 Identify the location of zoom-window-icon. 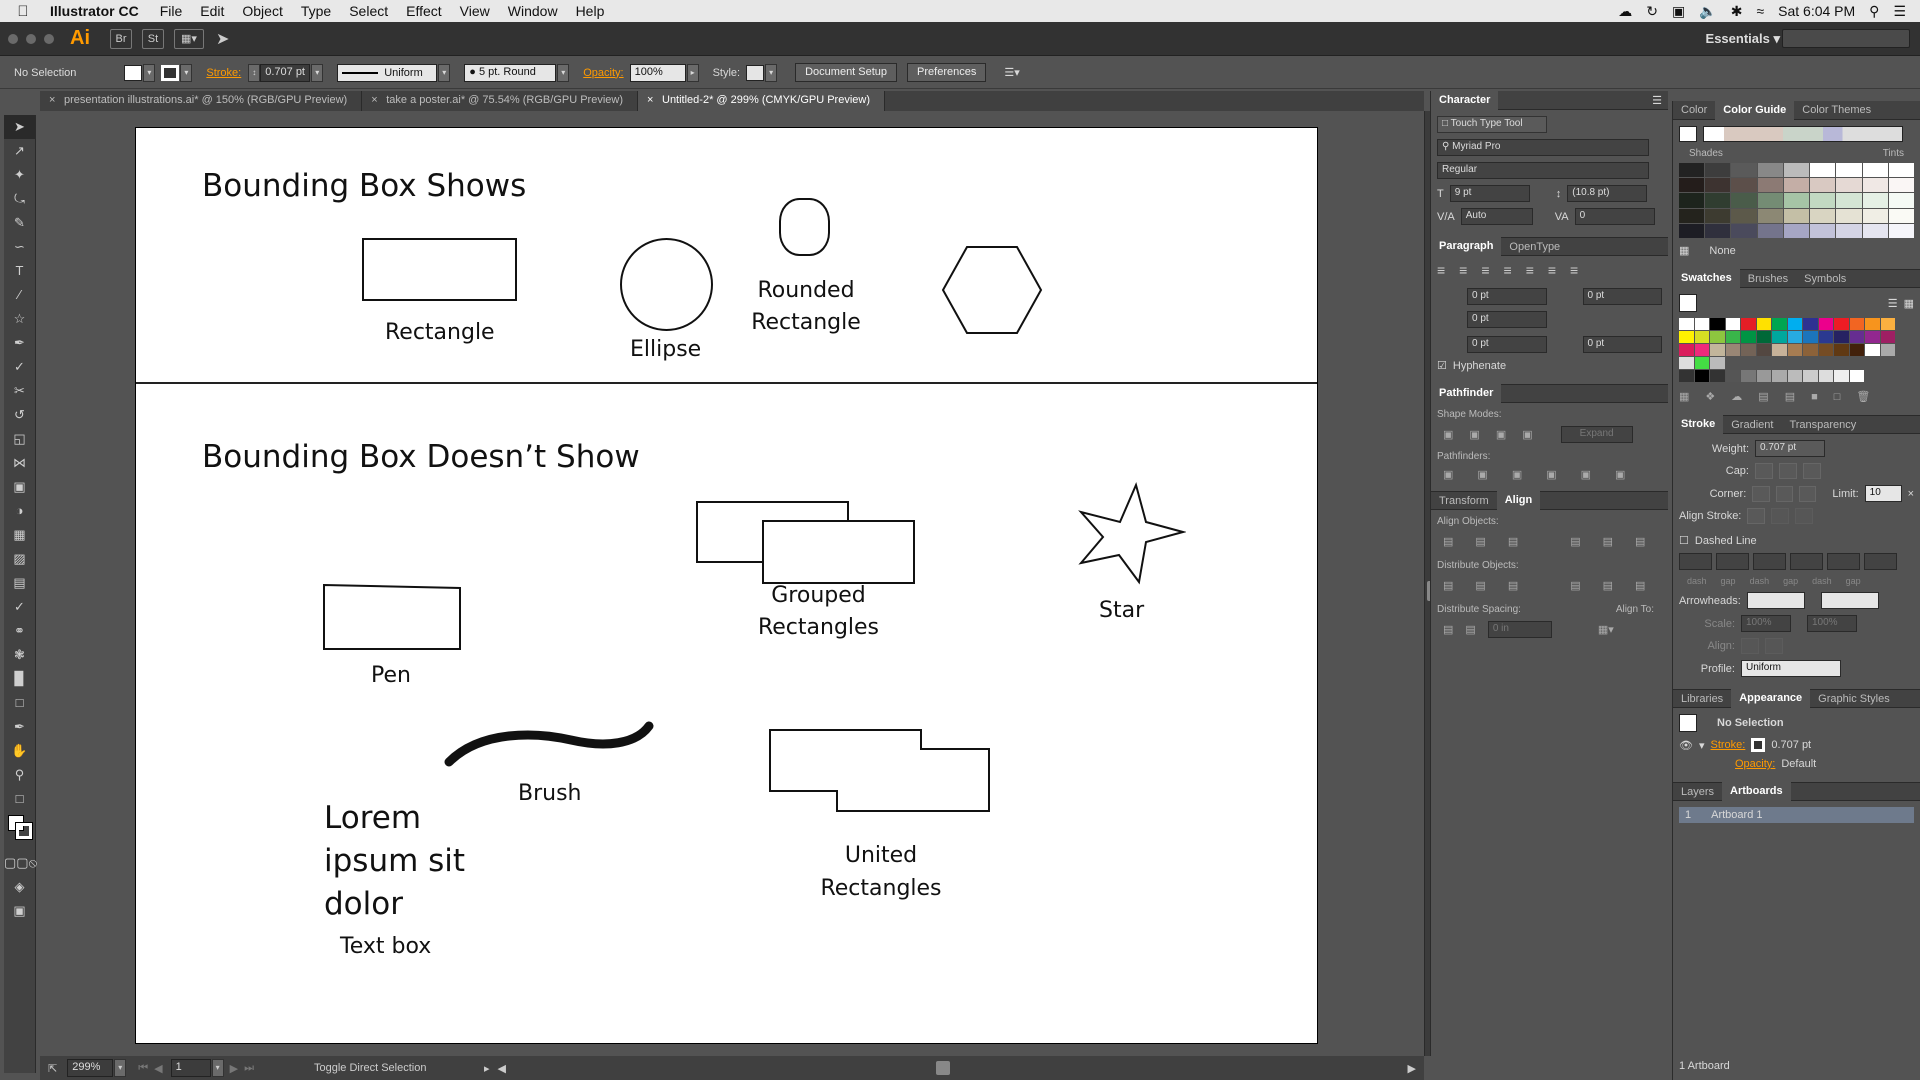
(49, 38).